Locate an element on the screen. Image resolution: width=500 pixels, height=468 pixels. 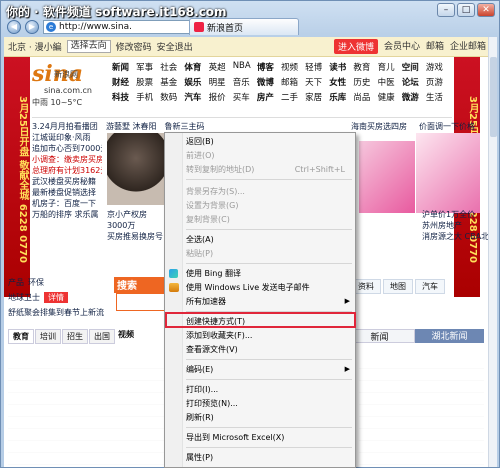
nav-link: 视频 is located at coordinates (293, 67).